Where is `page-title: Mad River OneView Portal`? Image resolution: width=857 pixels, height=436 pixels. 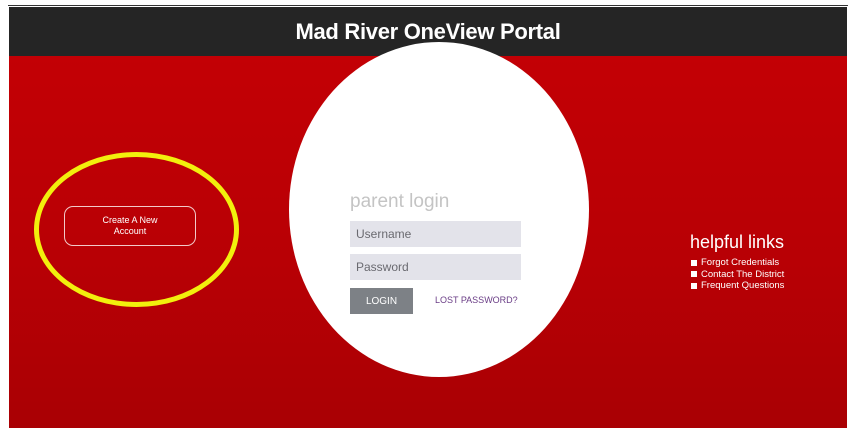
page-title: Mad River OneView Portal is located at coordinates (428, 31).